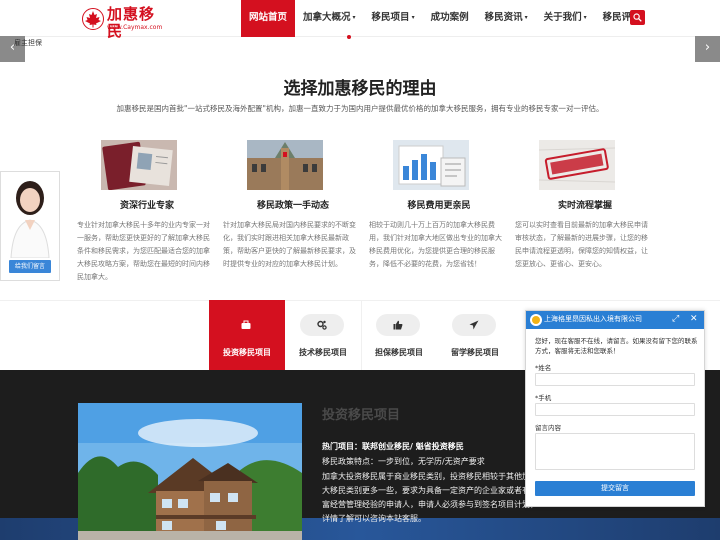  What do you see at coordinates (475, 352) in the screenshot?
I see `tab-label: 留学移民项目` at bounding box center [475, 352].